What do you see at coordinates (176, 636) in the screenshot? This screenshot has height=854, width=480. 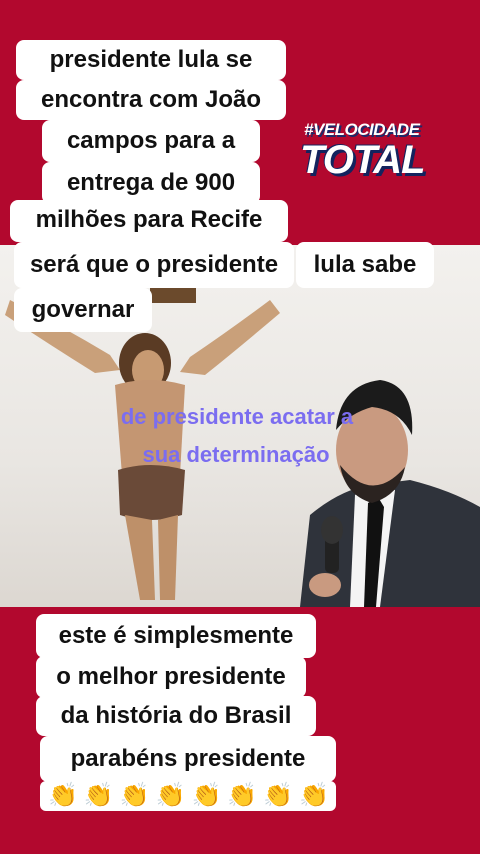 I see `bottom-caption-line-1: este é simplesmente` at bounding box center [176, 636].